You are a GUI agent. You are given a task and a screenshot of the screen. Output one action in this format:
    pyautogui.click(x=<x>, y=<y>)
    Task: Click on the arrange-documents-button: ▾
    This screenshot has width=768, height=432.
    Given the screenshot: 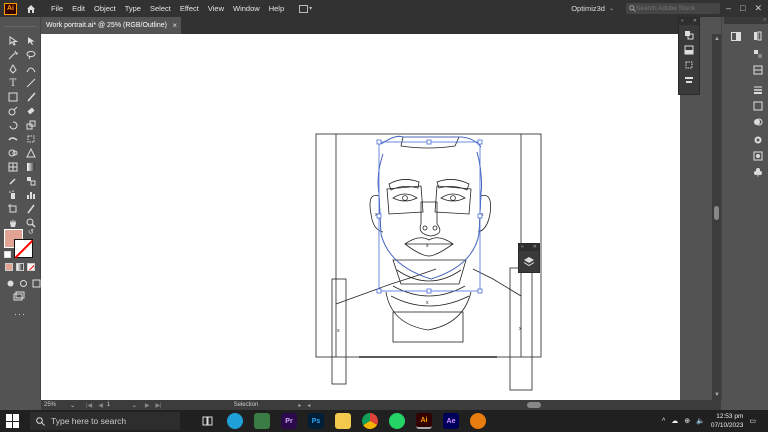 What is the action you would take?
    pyautogui.click(x=305, y=8)
    